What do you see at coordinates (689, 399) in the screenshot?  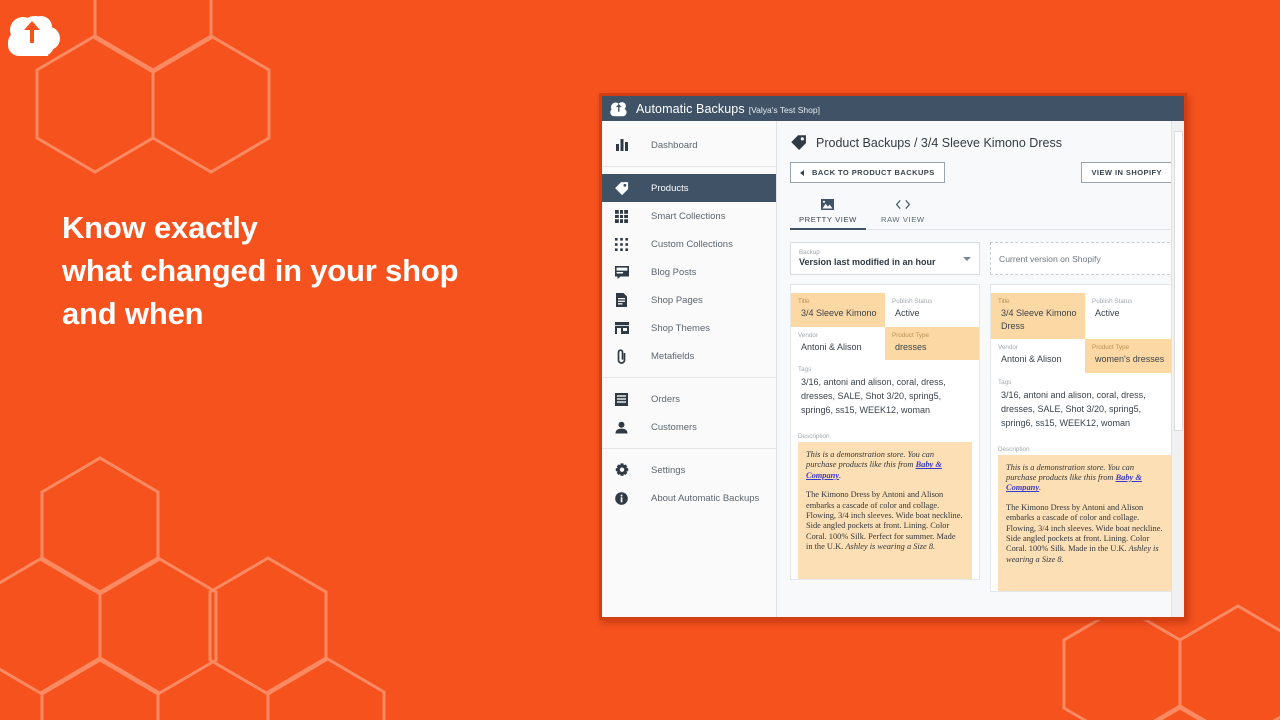 I see `sidebar-item-orders: Orders` at bounding box center [689, 399].